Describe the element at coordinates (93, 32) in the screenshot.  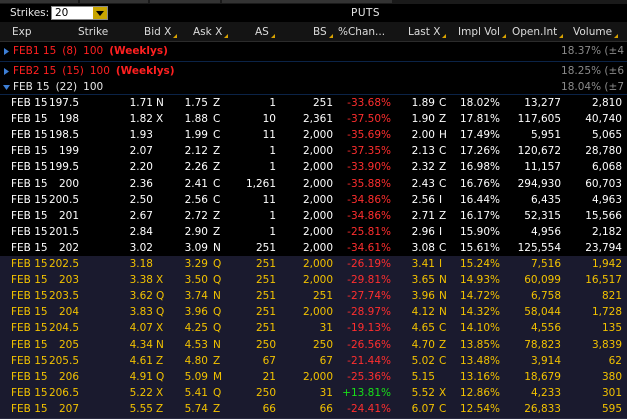
I see `col-header-strike: Strike` at that location.